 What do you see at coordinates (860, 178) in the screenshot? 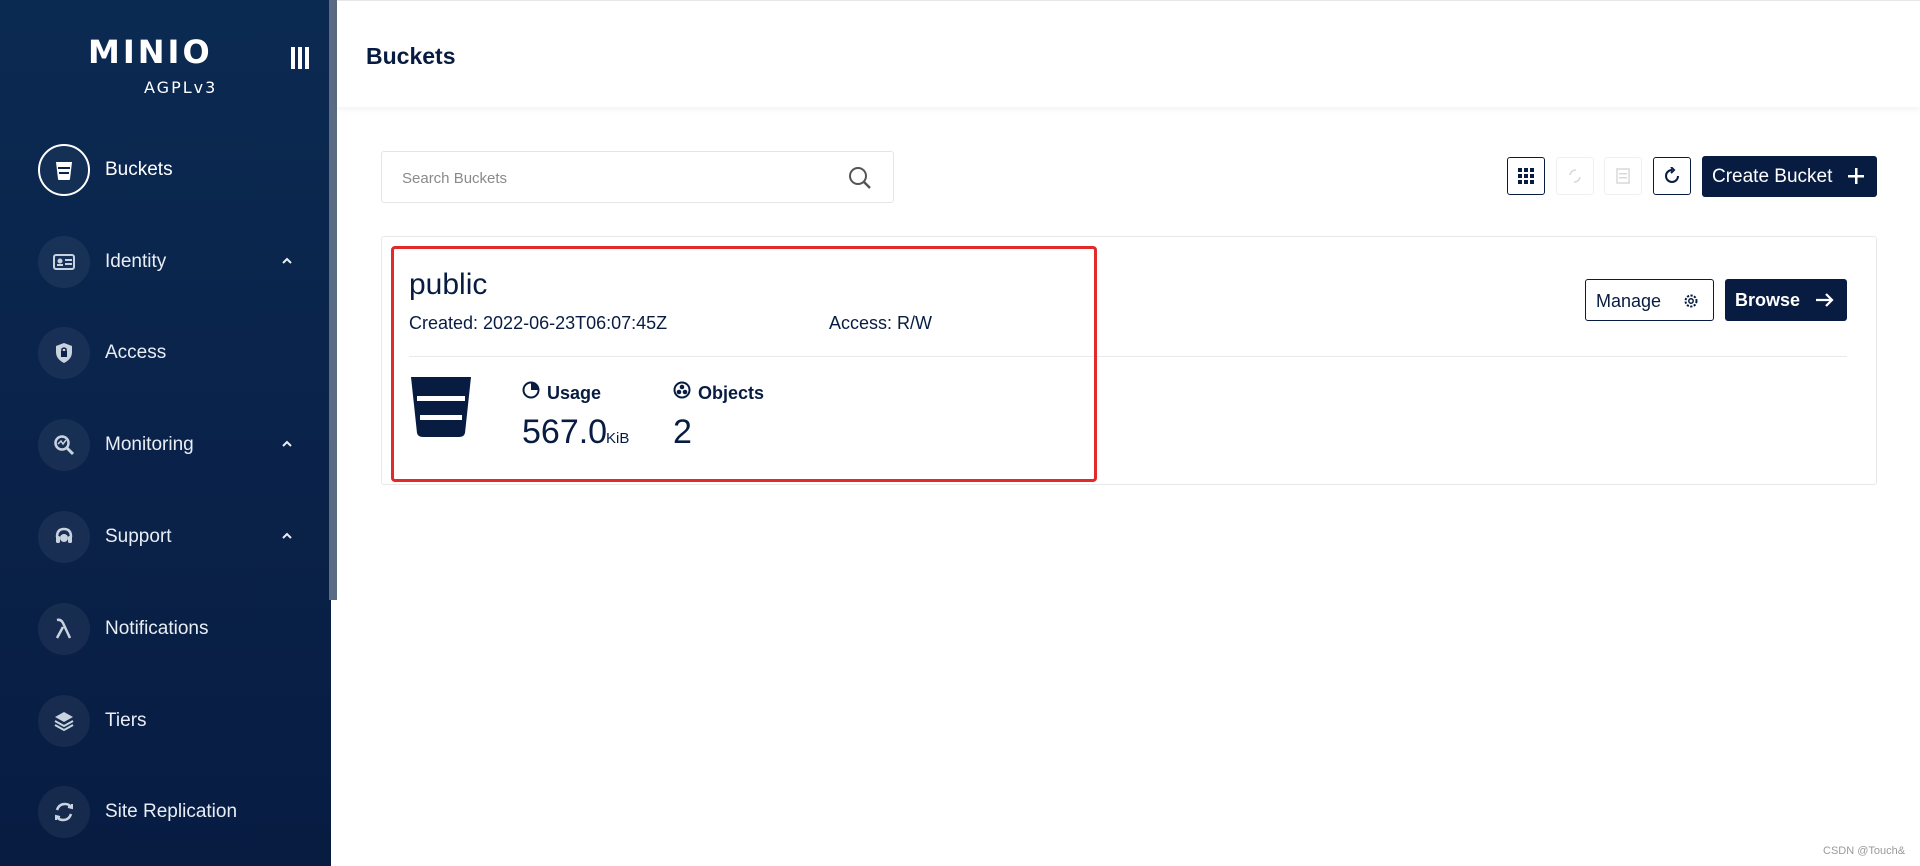
I see `search-icon` at bounding box center [860, 178].